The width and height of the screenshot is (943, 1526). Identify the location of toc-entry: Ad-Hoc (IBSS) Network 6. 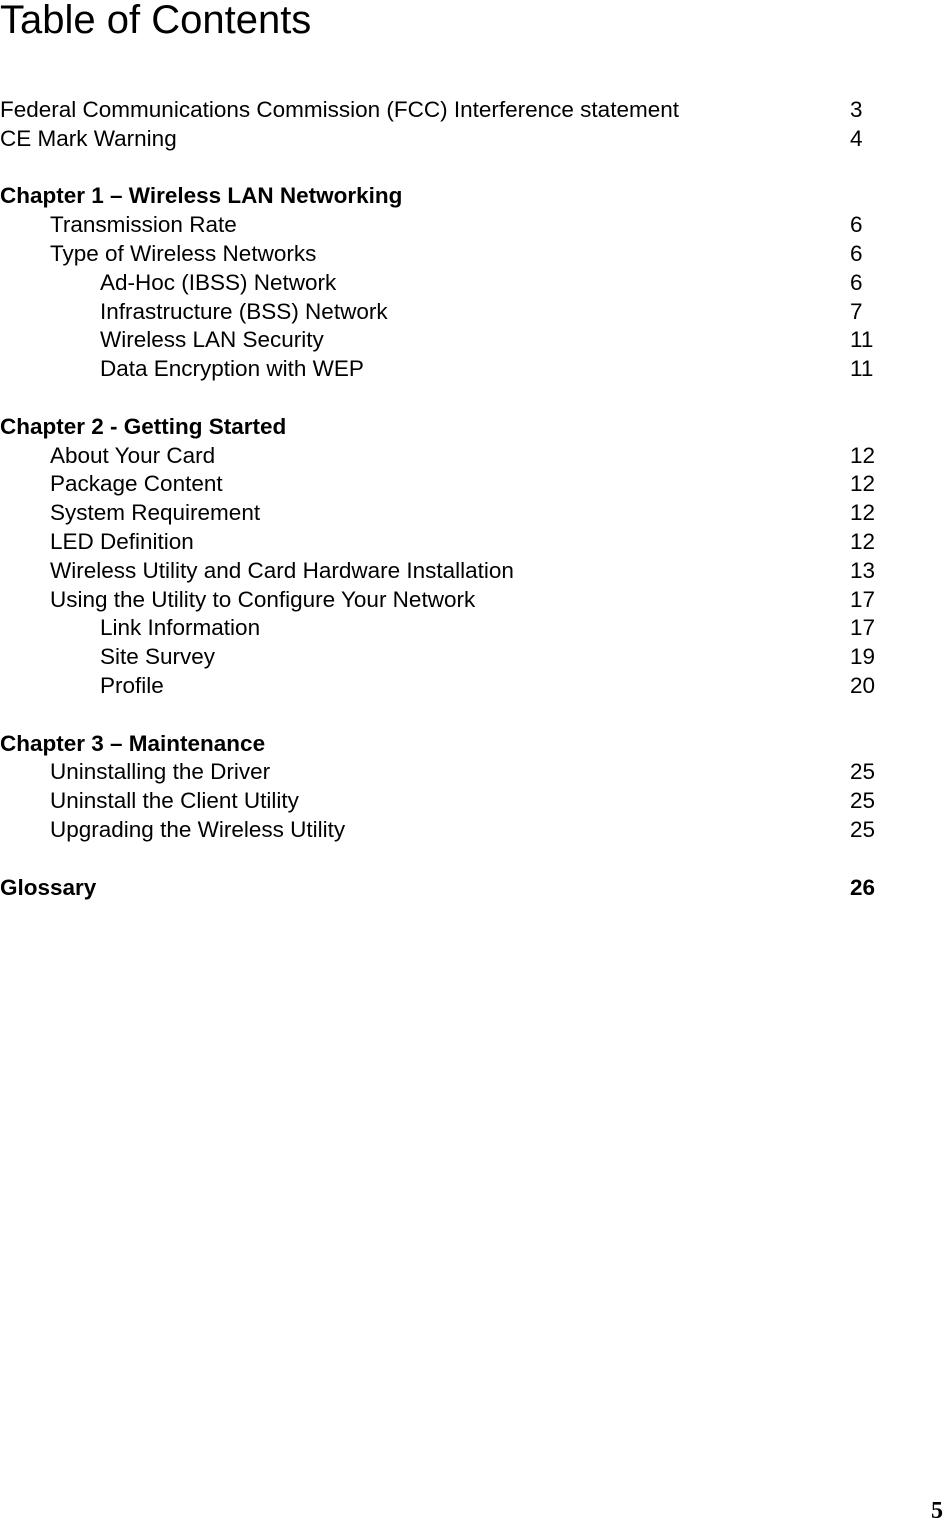
(471, 283).